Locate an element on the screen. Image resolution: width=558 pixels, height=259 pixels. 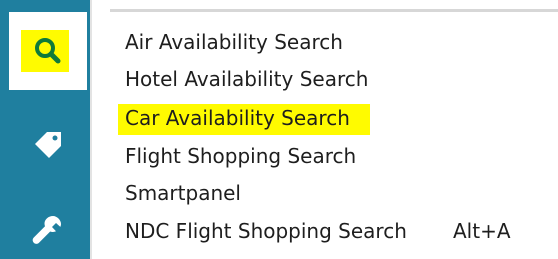
search-icon is located at coordinates (48, 51).